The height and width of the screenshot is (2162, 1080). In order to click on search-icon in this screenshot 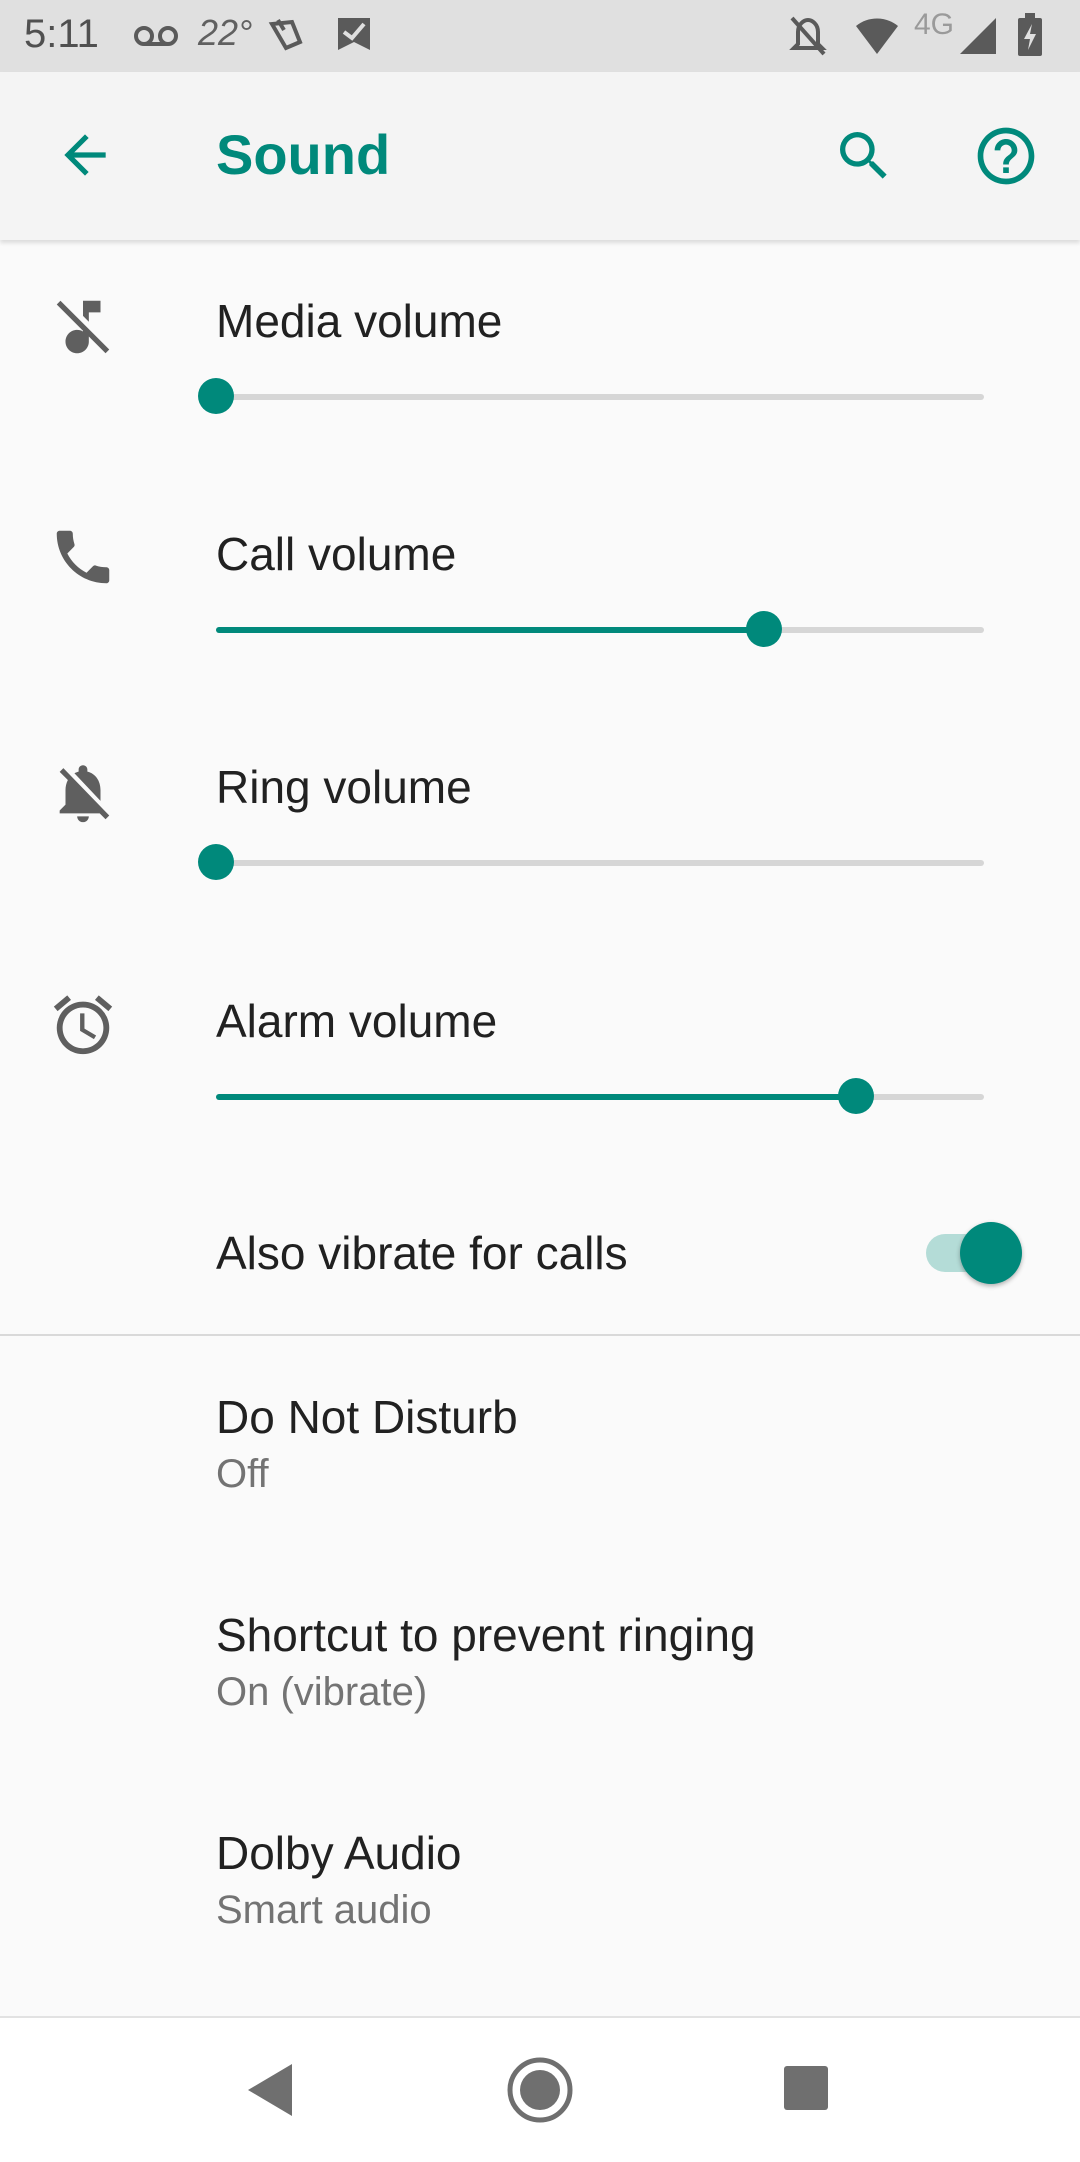, I will do `click(864, 156)`.